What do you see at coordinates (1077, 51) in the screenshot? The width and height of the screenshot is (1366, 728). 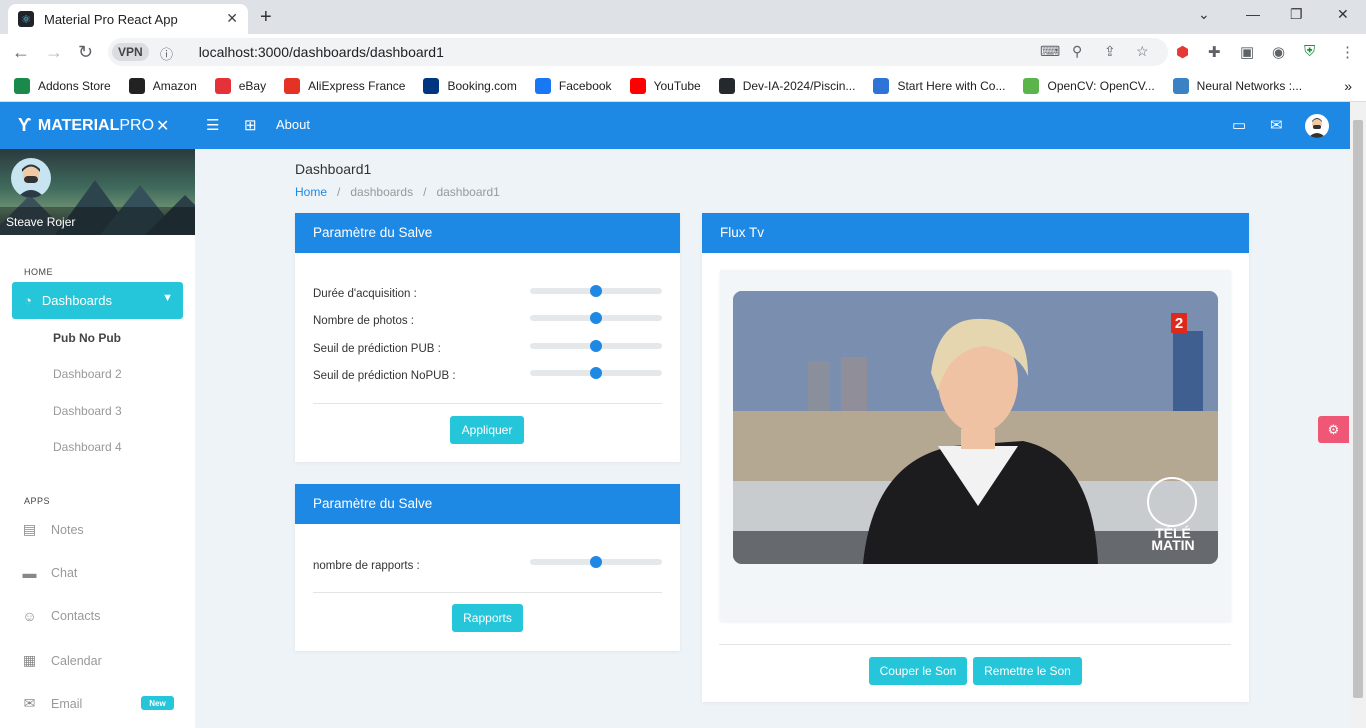 I see `zoom-icon: ⚲` at bounding box center [1077, 51].